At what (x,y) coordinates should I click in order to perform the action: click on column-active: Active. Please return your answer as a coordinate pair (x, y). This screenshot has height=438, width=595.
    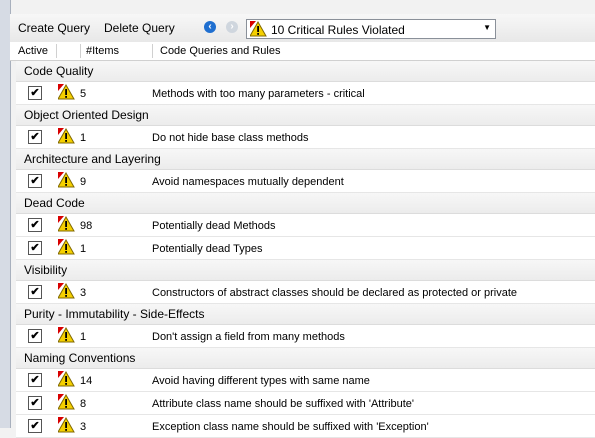
    Looking at the image, I should click on (33, 51).